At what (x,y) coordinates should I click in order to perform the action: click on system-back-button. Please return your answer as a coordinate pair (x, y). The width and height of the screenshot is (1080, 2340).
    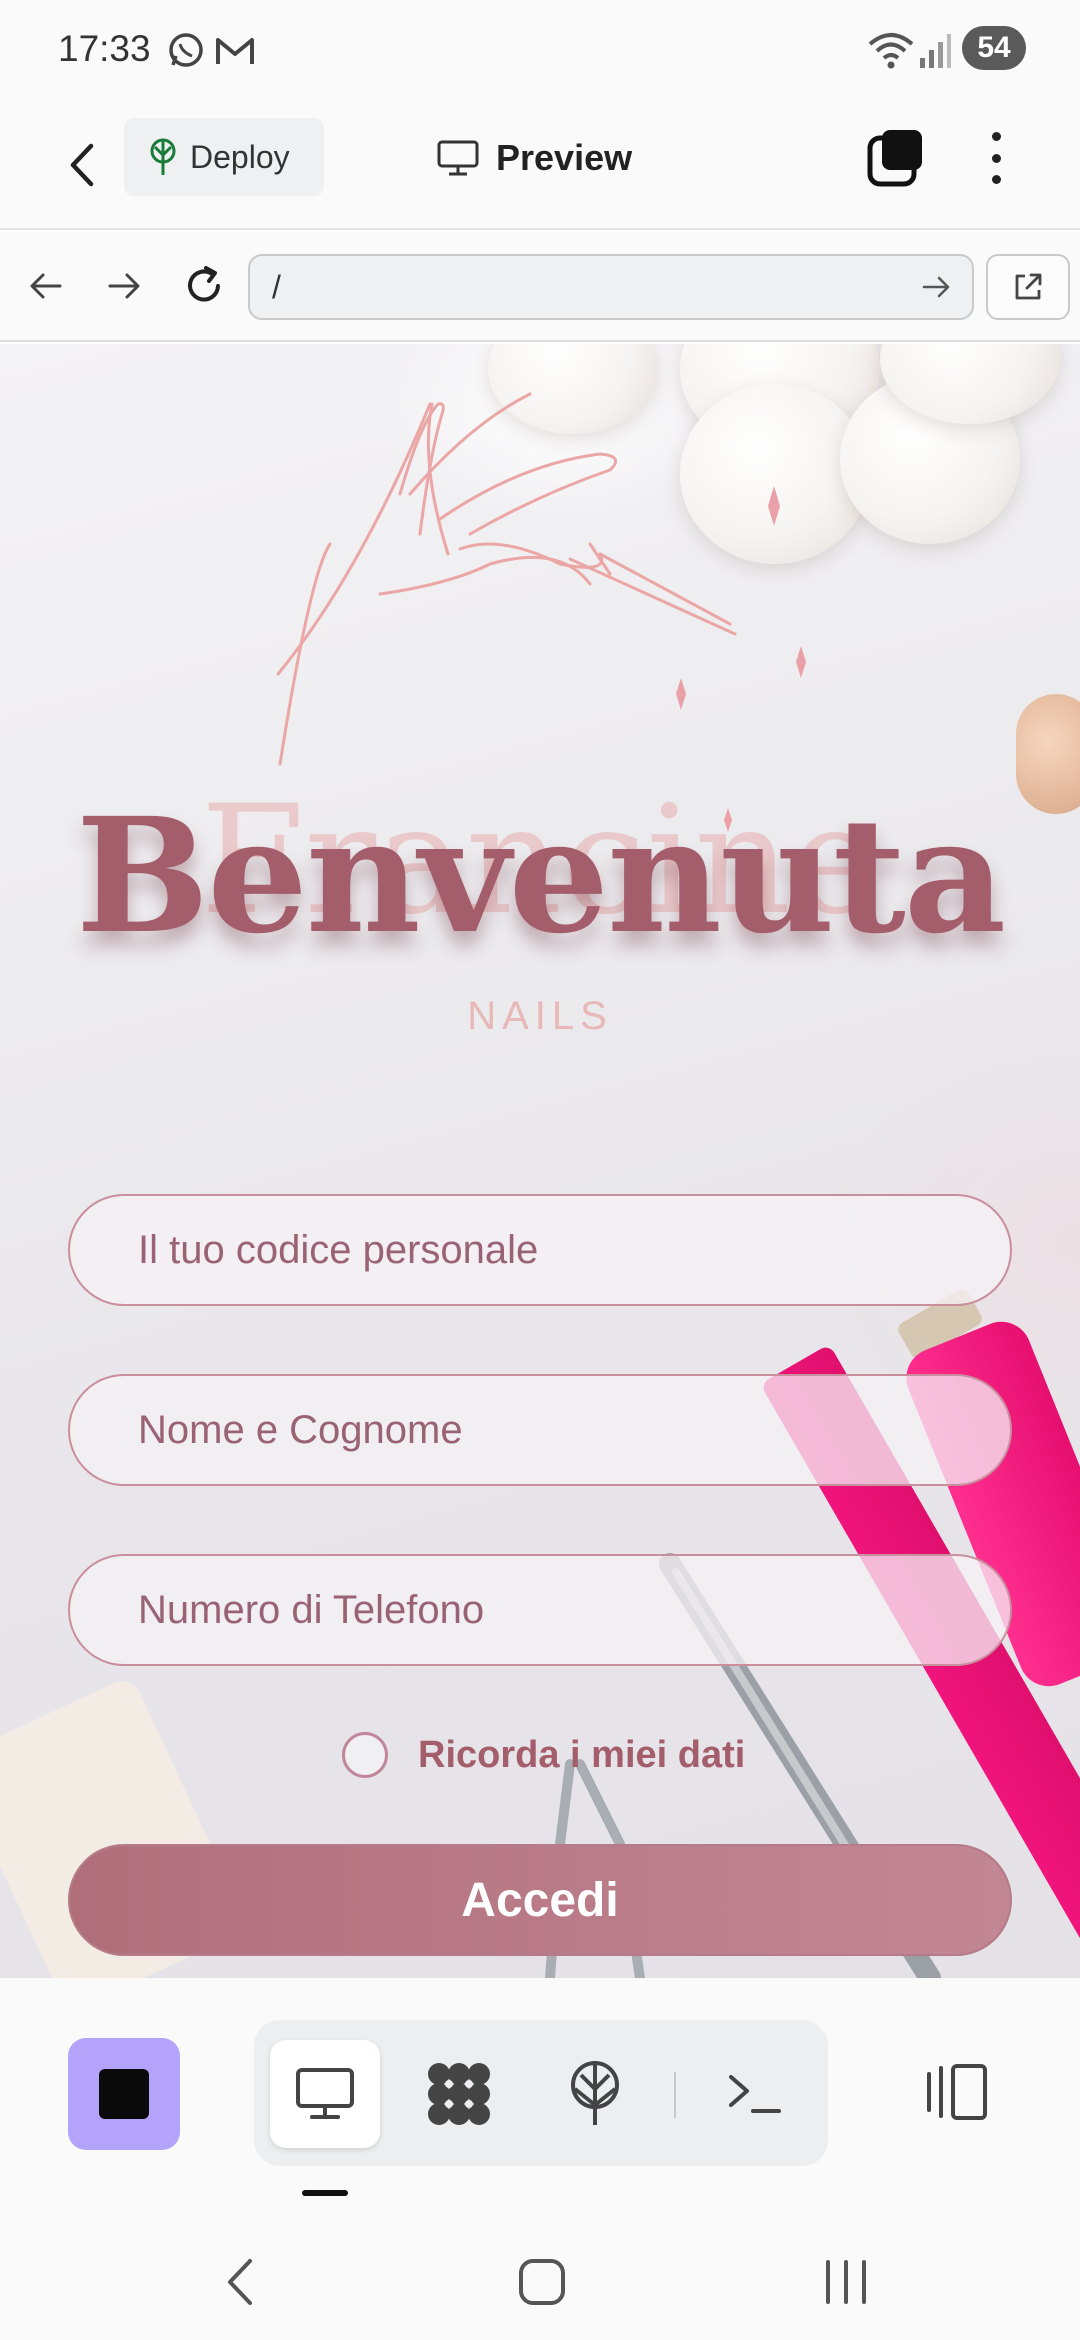
    Looking at the image, I should click on (240, 2282).